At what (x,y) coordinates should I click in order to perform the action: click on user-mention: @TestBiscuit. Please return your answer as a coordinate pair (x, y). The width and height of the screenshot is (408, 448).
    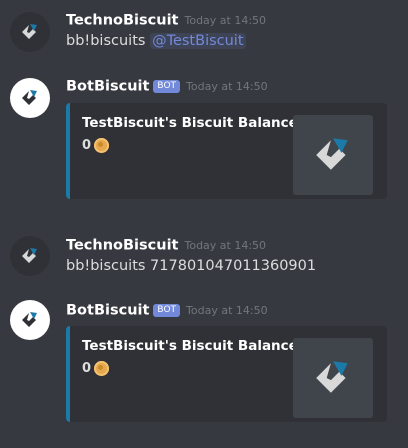
    Looking at the image, I should click on (198, 41).